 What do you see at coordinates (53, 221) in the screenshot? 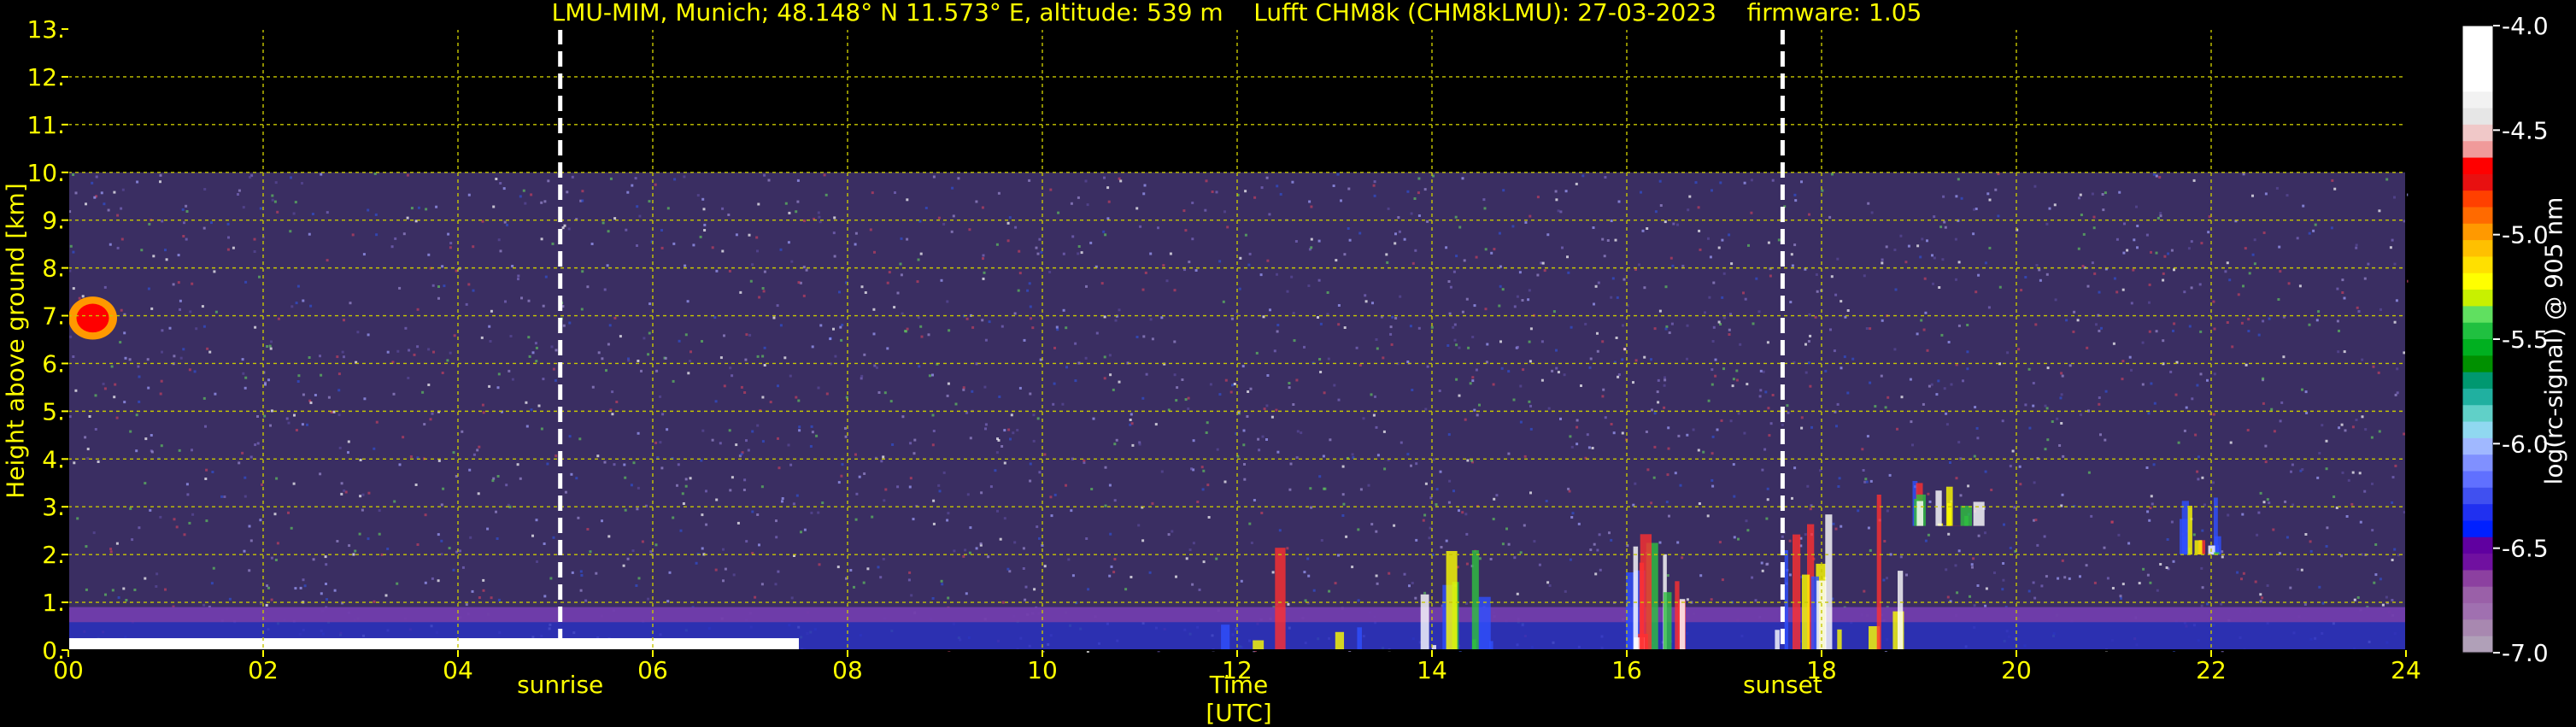
I see `y-tick-label: 9.` at bounding box center [53, 221].